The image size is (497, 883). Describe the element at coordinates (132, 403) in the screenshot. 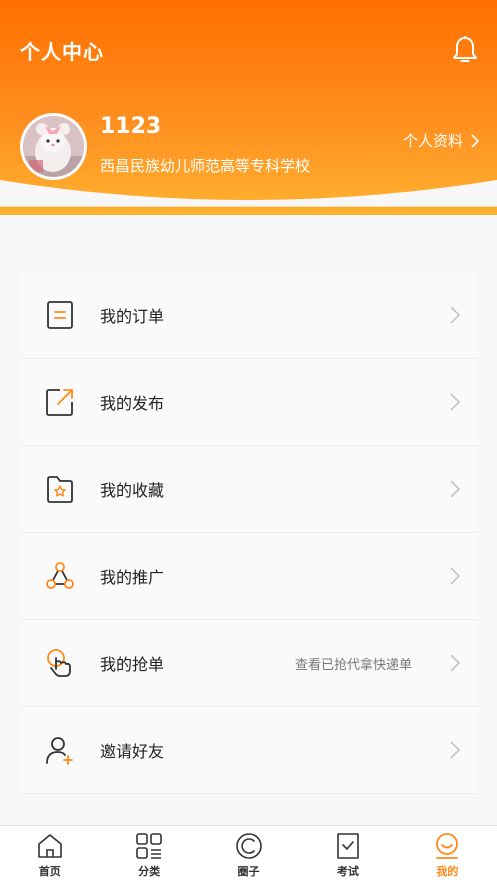

I see `menu-item-label: 我的发布` at that location.